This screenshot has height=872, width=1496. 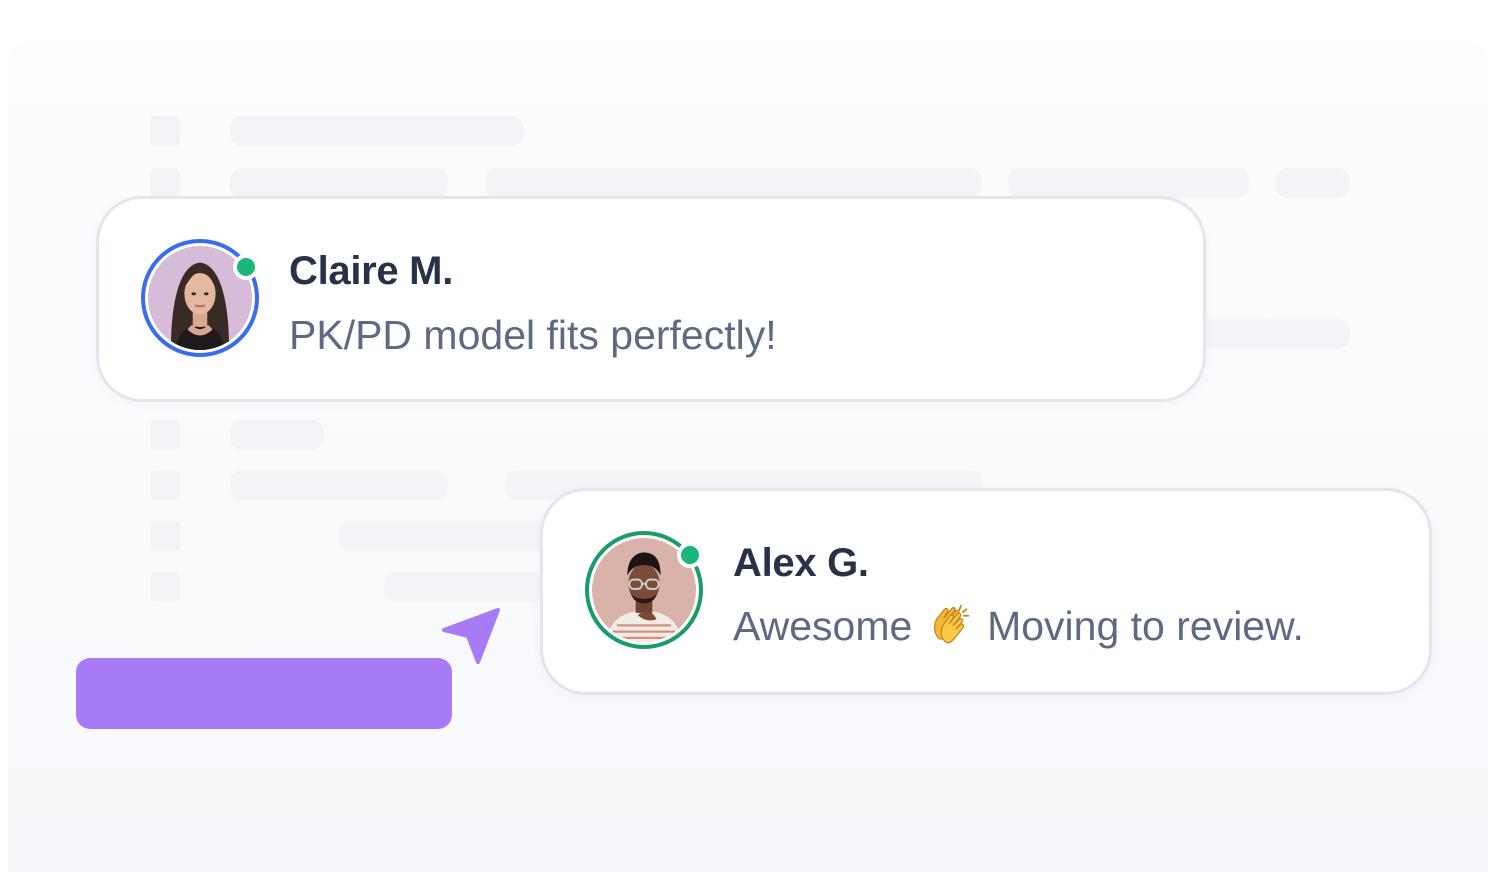 I want to click on message-text-after: Moving to review., so click(x=1145, y=626).